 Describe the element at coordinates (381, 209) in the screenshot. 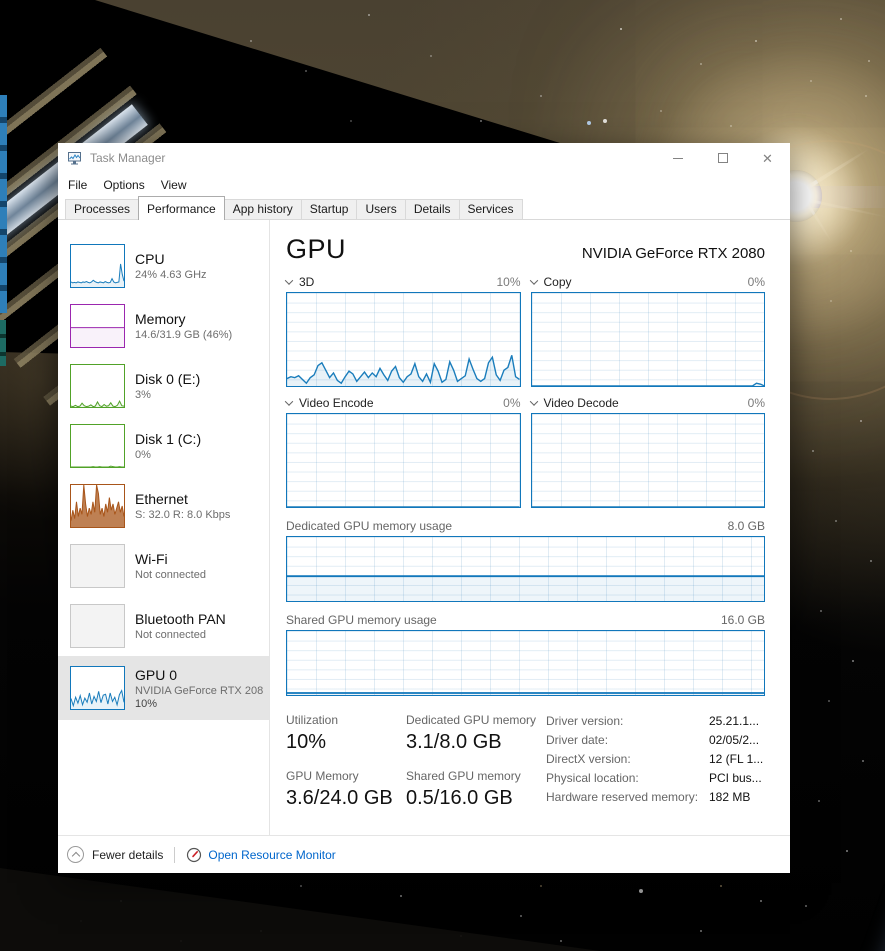

I see `tab-users: Users` at that location.